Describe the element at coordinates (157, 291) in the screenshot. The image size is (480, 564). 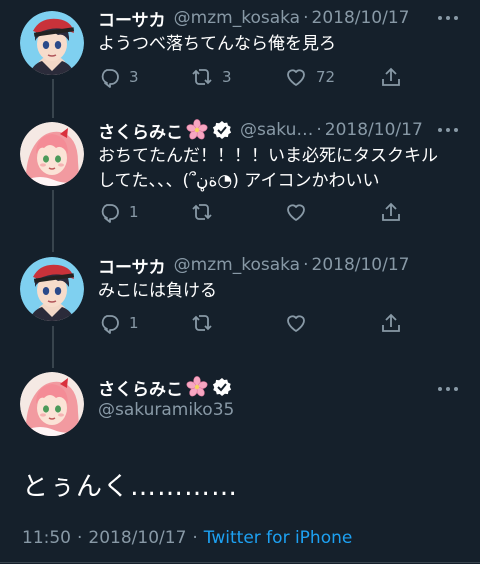
I see `tweet-text: みこには負ける` at that location.